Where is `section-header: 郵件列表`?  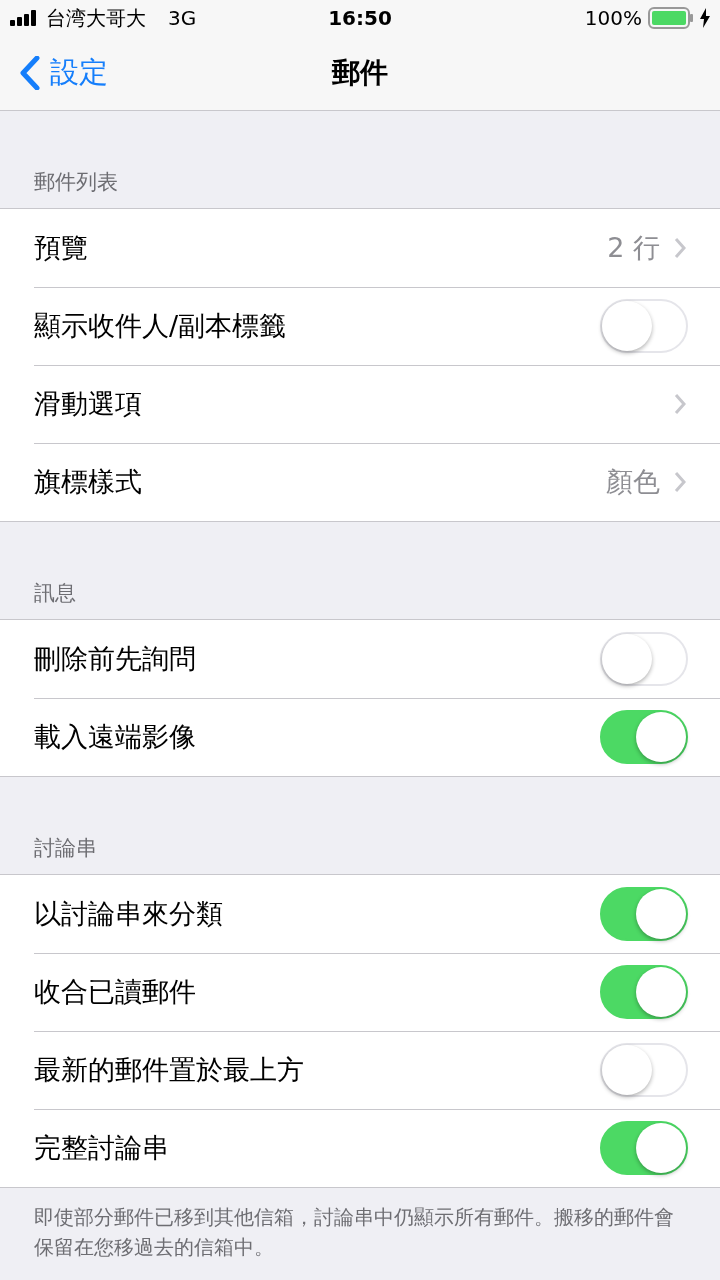 section-header: 郵件列表 is located at coordinates (76, 182).